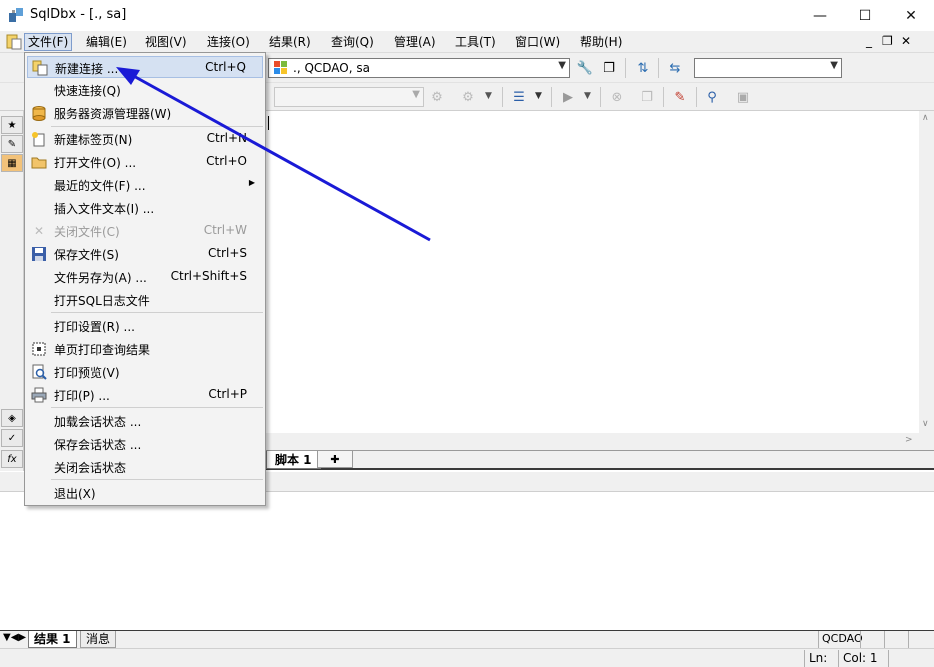 This screenshot has height=667, width=934. I want to click on refresh-icon: ⇅, so click(643, 68).